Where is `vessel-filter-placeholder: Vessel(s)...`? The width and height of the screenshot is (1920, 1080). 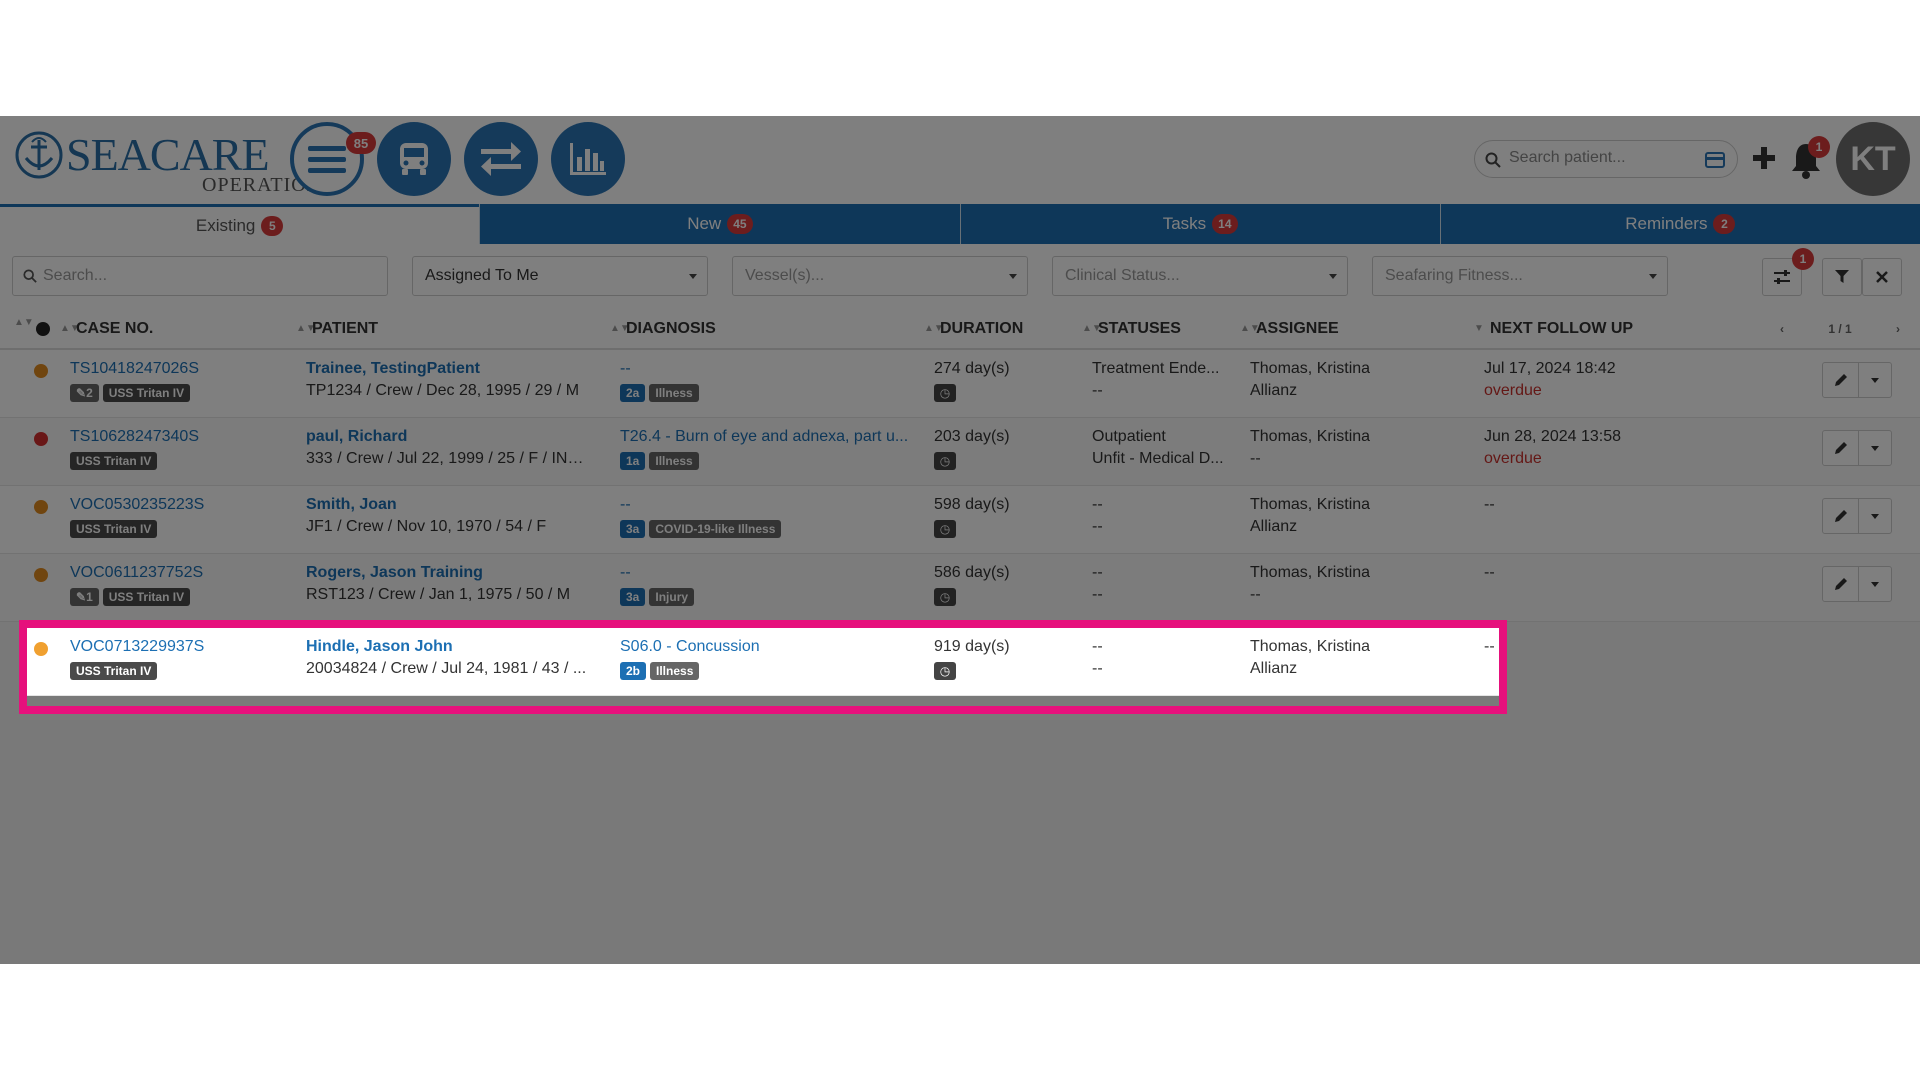 vessel-filter-placeholder: Vessel(s)... is located at coordinates (785, 275).